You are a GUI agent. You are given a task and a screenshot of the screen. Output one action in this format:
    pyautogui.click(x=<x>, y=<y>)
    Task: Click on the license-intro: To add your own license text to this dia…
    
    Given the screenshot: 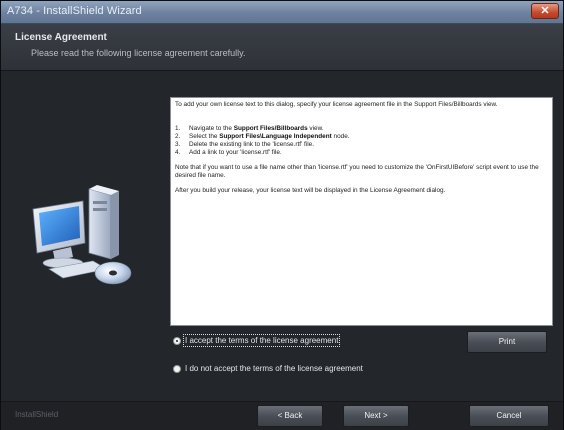 What is the action you would take?
    pyautogui.click(x=336, y=104)
    